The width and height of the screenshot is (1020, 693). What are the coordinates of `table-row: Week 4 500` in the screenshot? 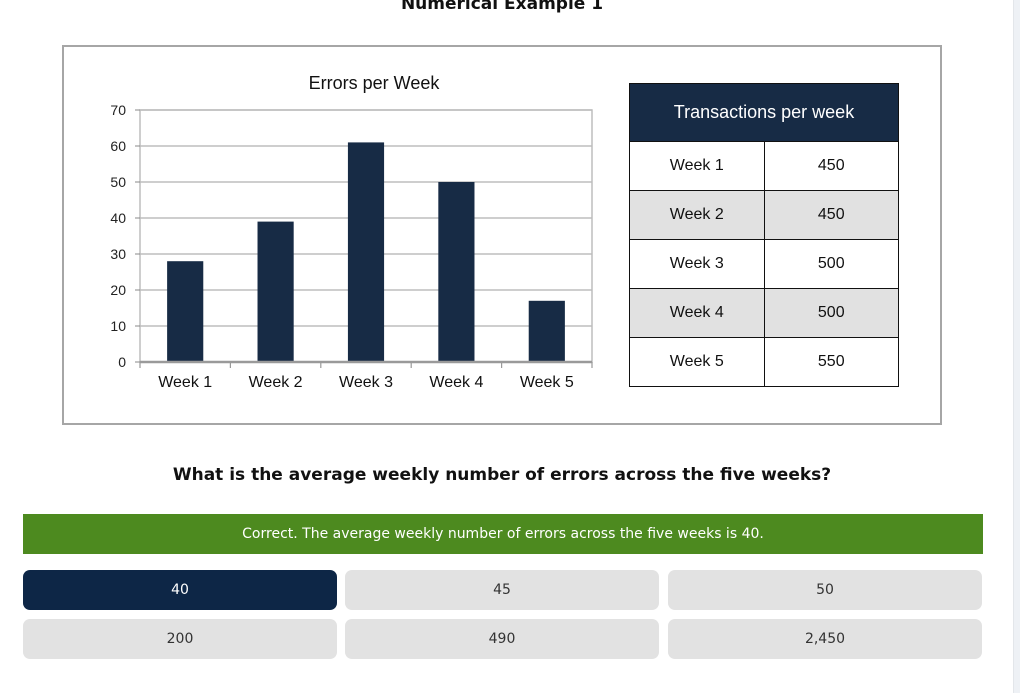 It's located at (764, 313).